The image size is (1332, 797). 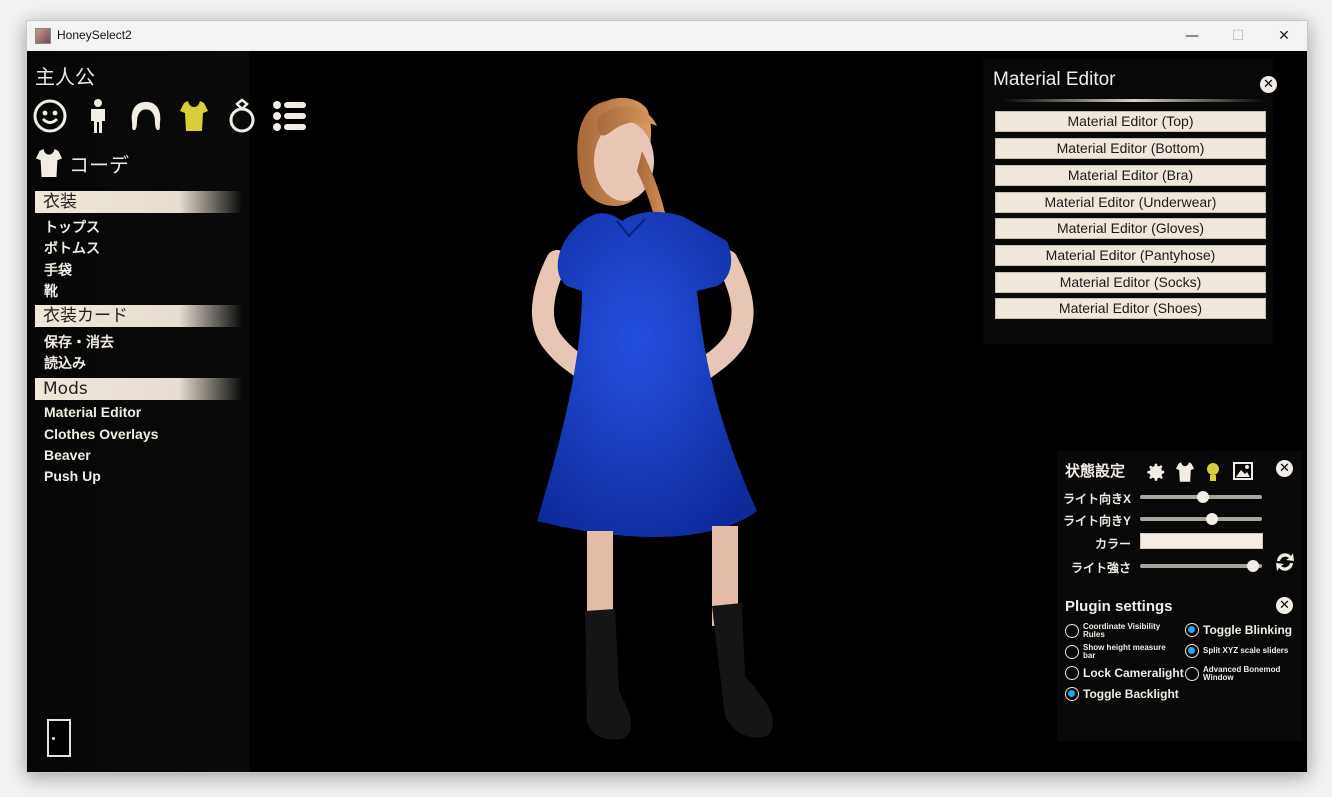 What do you see at coordinates (1192, 36) in the screenshot?
I see `minimize-button: —` at bounding box center [1192, 36].